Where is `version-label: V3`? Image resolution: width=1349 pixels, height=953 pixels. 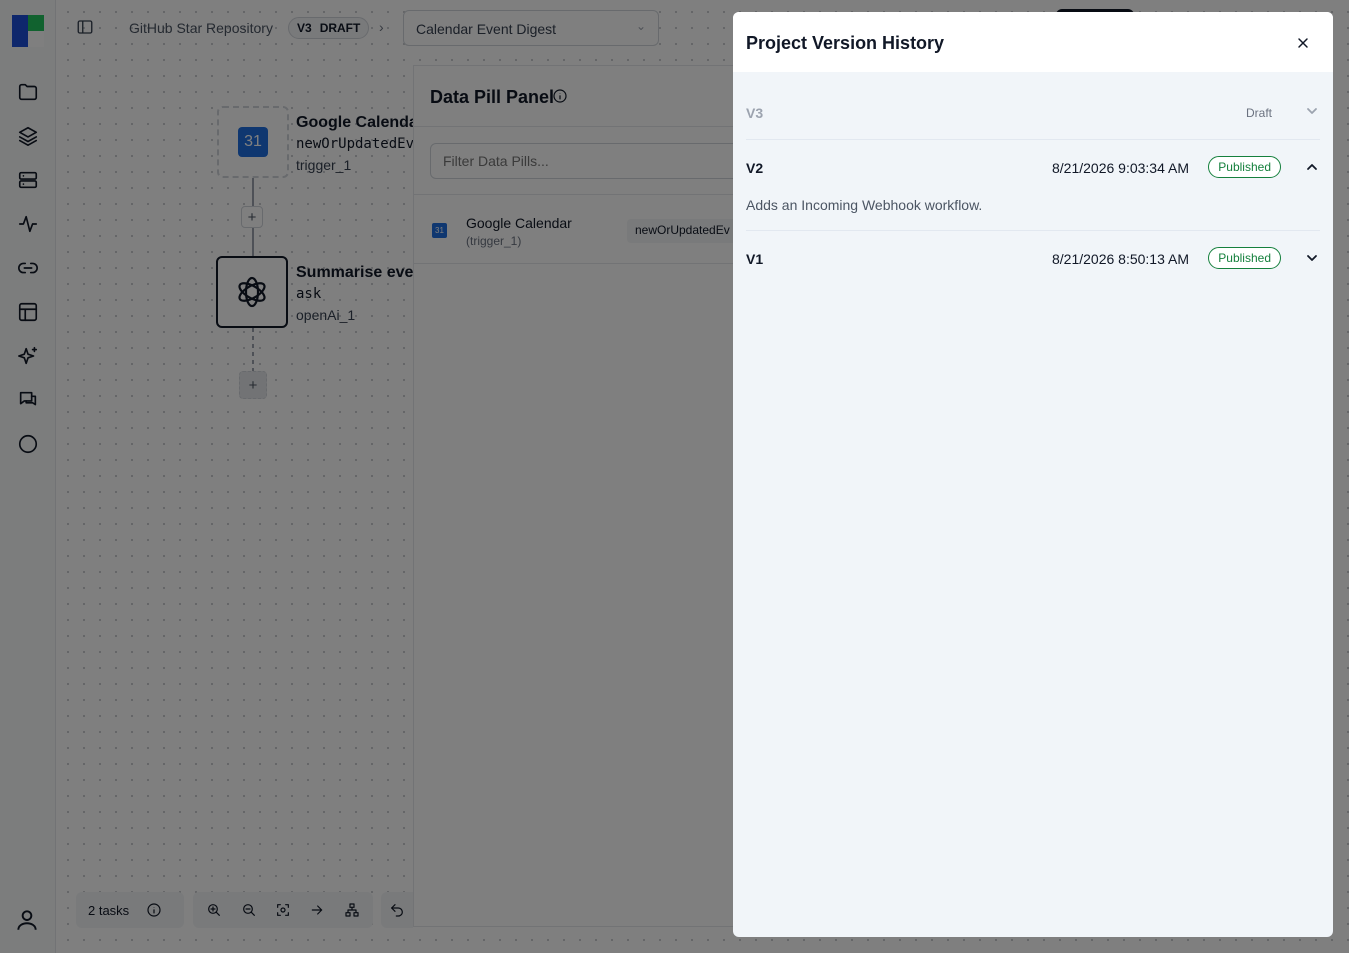 version-label: V3 is located at coordinates (755, 113).